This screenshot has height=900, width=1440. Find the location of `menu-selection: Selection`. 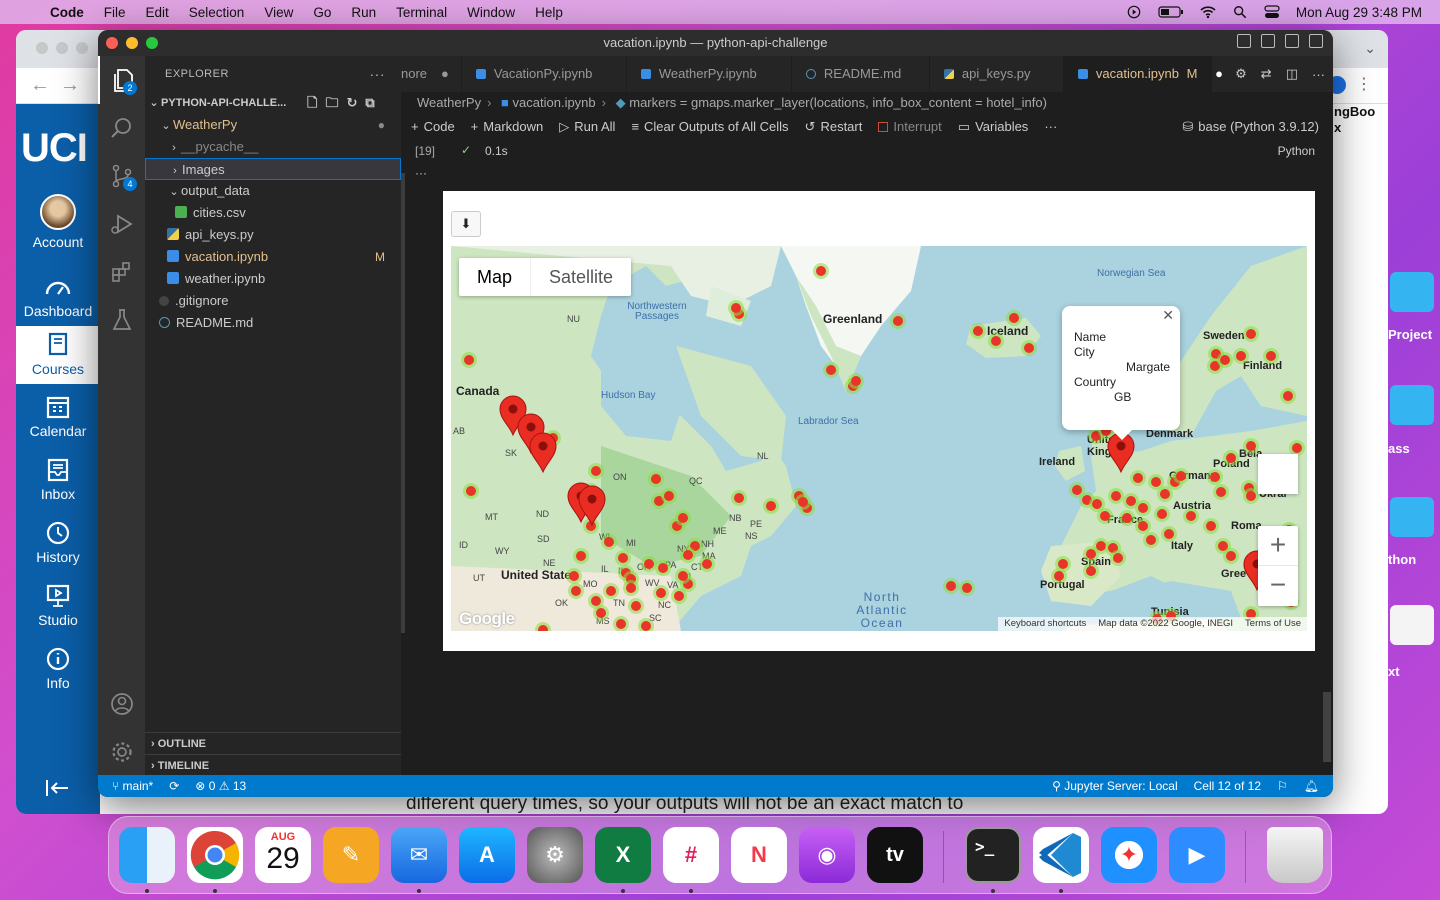

menu-selection: Selection is located at coordinates (217, 12).